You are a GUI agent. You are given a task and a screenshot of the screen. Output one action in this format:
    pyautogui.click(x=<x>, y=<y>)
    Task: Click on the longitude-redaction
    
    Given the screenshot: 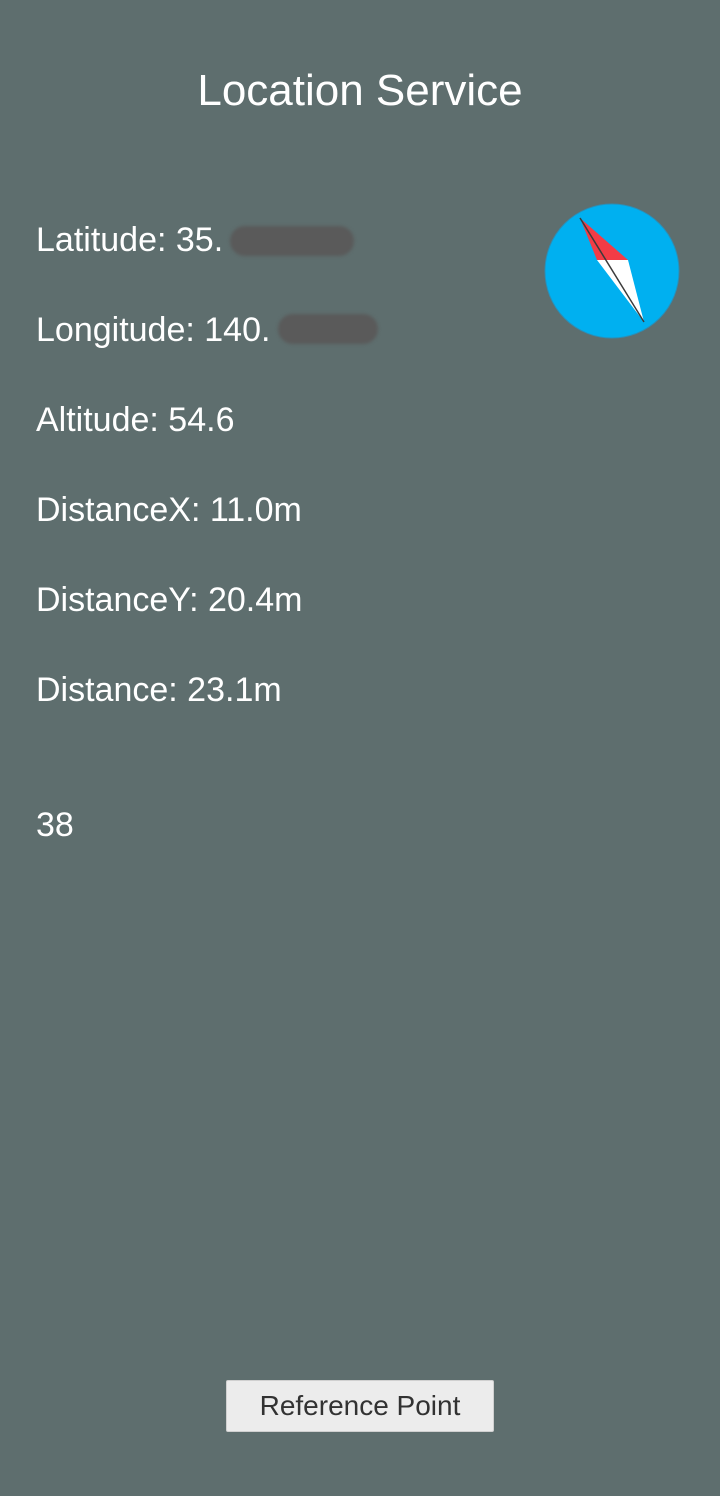 What is the action you would take?
    pyautogui.click(x=328, y=329)
    